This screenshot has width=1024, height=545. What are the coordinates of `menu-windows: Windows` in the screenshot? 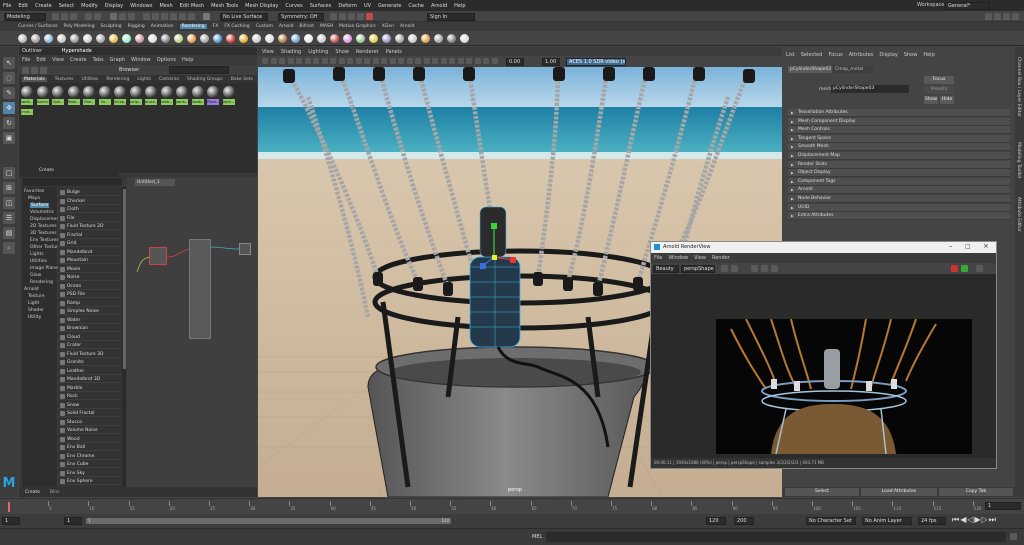 It's located at (141, 6).